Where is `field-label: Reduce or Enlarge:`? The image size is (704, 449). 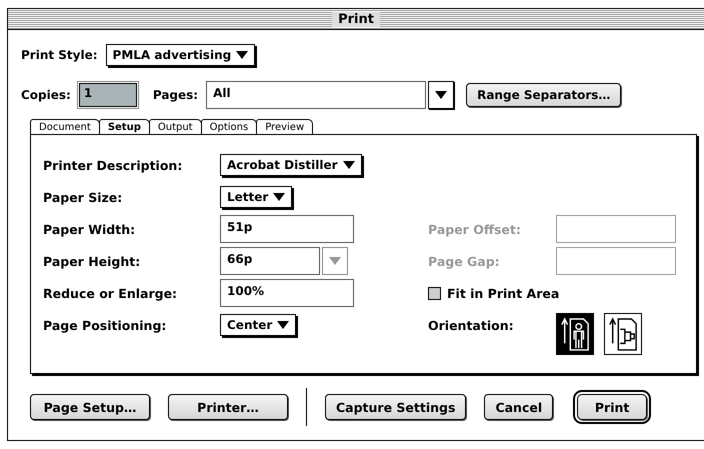 field-label: Reduce or Enlarge: is located at coordinates (110, 293).